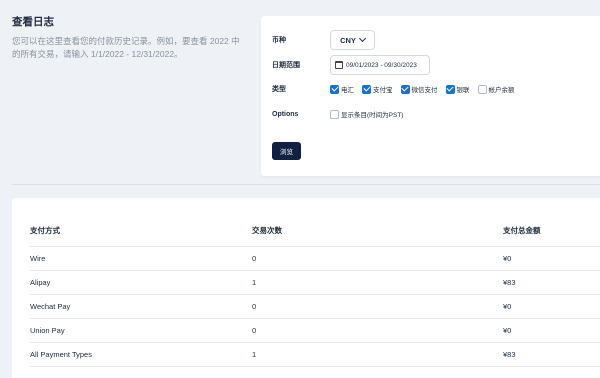 The image size is (600, 378). I want to click on section-divider, so click(306, 184).